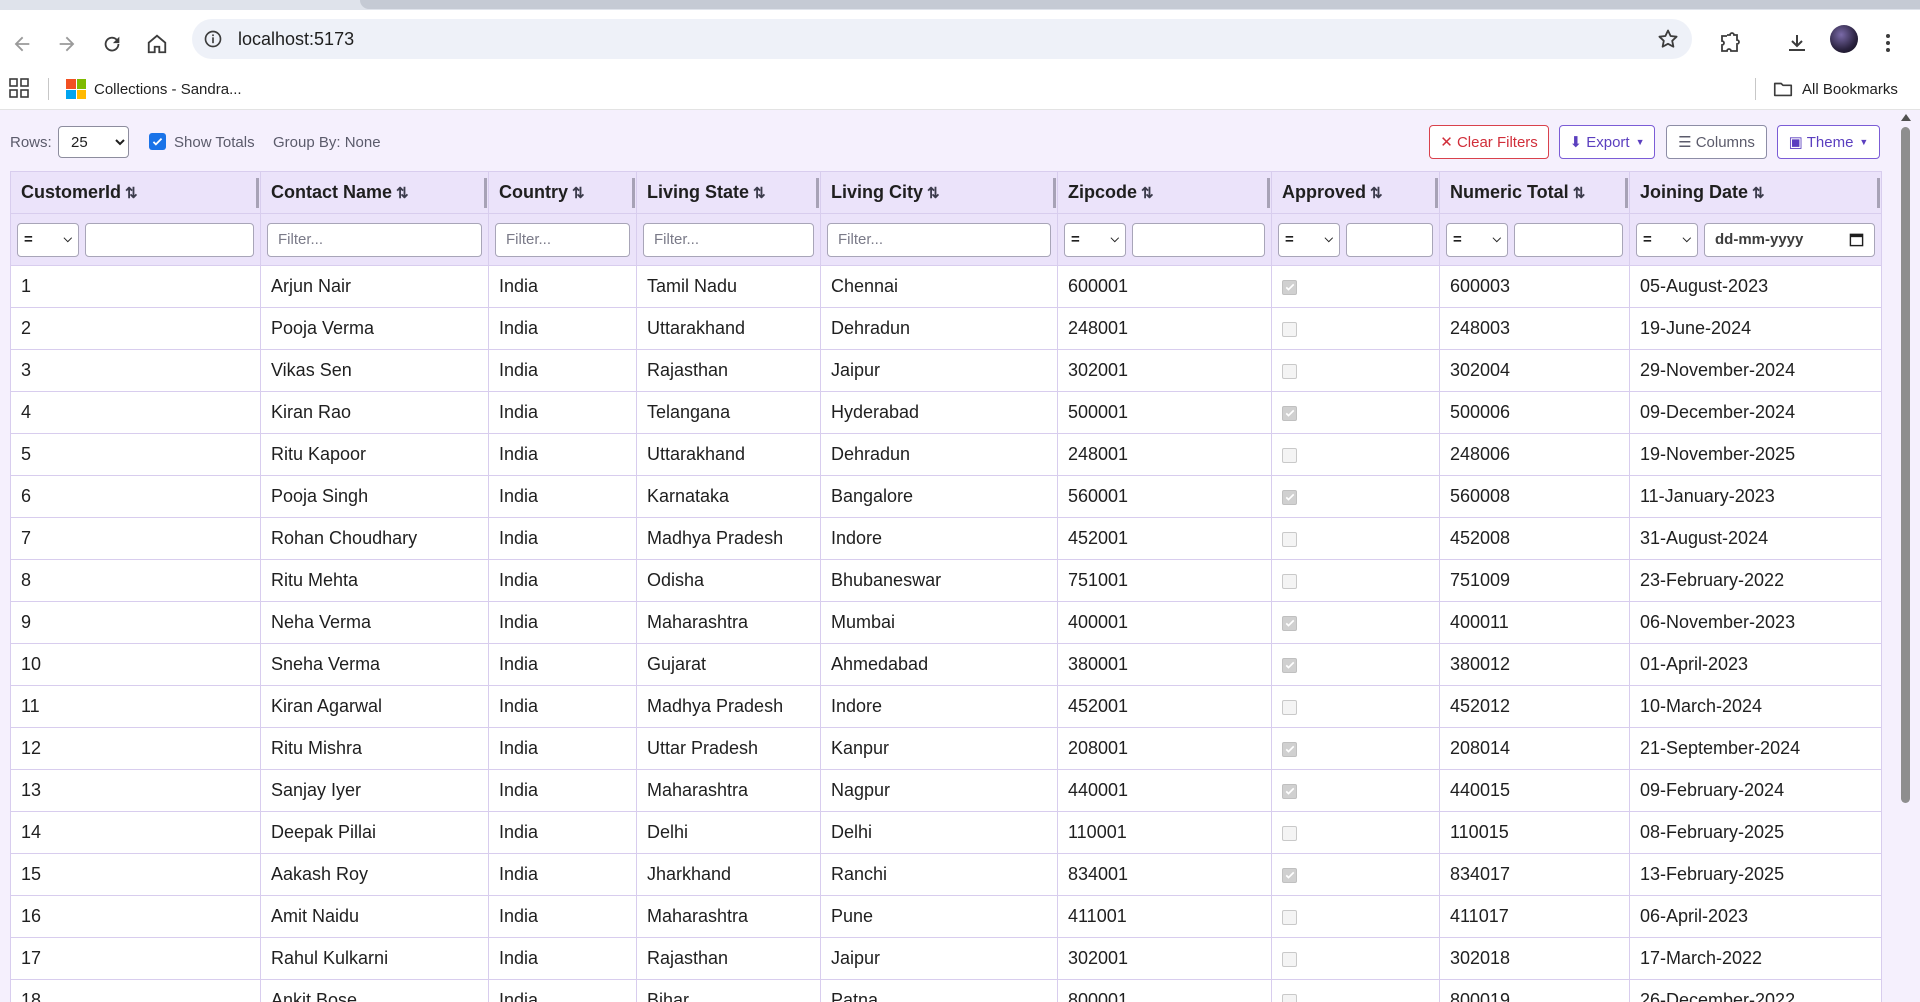  I want to click on vertical-scrollbar, so click(1905, 556).